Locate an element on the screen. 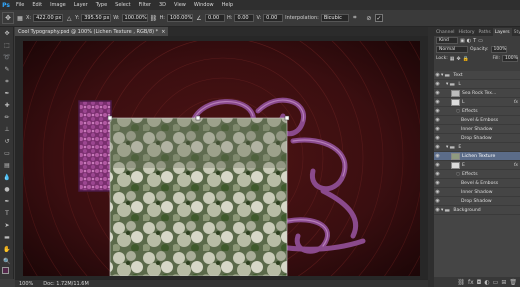 This screenshot has height=287, width=520. menu-file: File is located at coordinates (20, 5).